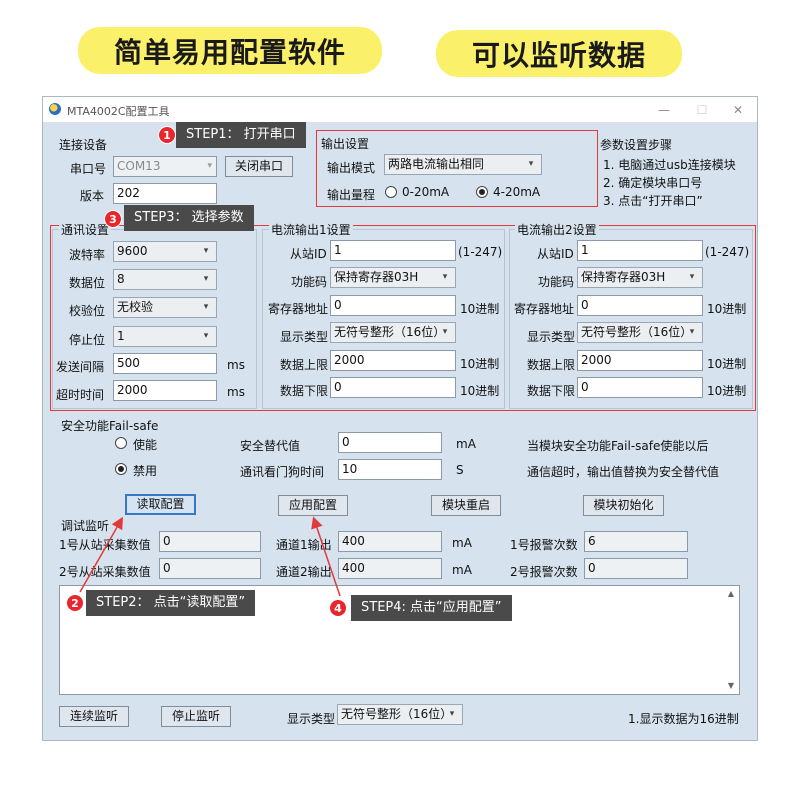 This screenshot has height=800, width=800. What do you see at coordinates (160, 504) in the screenshot?
I see `read-config-button: 读取配置` at bounding box center [160, 504].